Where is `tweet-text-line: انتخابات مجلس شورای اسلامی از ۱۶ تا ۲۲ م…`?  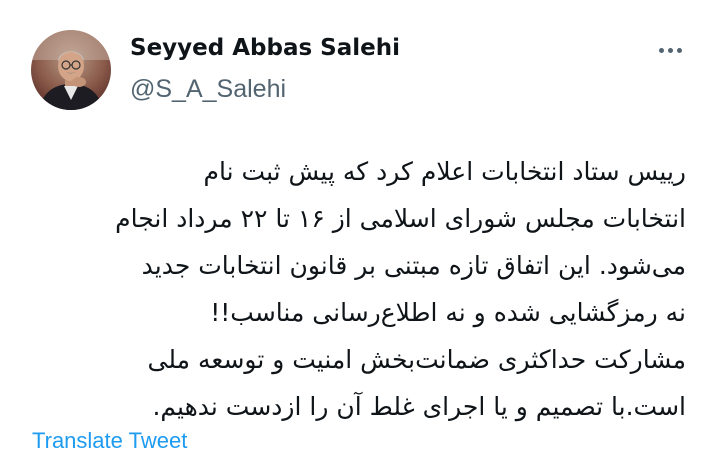
tweet-text-line: انتخابات مجلس شورای اسلامی از ۱۶ تا ۲۲ م… is located at coordinates (400, 218).